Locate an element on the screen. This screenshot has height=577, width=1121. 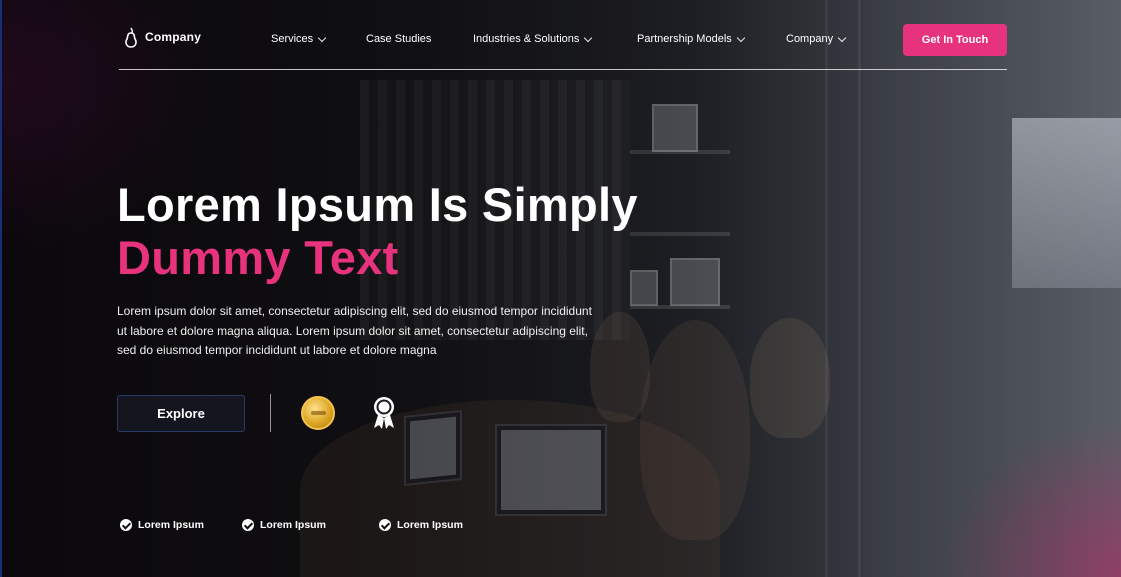
nav-item-partnership-models: Partnership Models is located at coordinates (711, 39).